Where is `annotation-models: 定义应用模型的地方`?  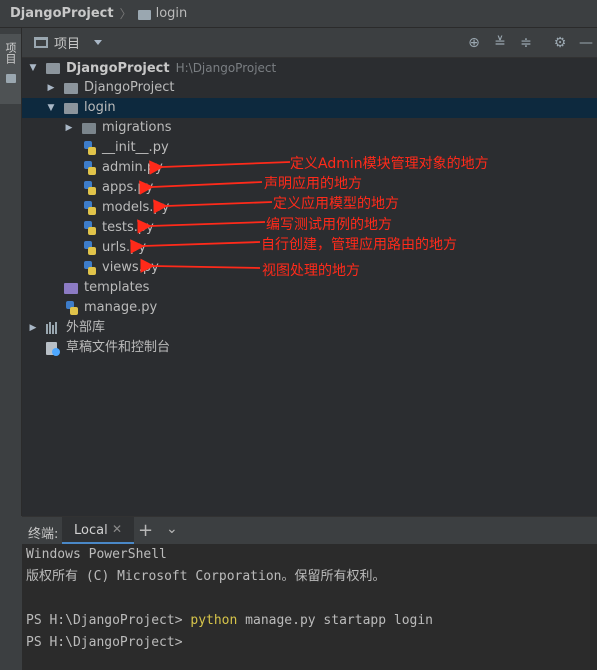
annotation-models: 定义应用模型的地方 is located at coordinates (336, 204).